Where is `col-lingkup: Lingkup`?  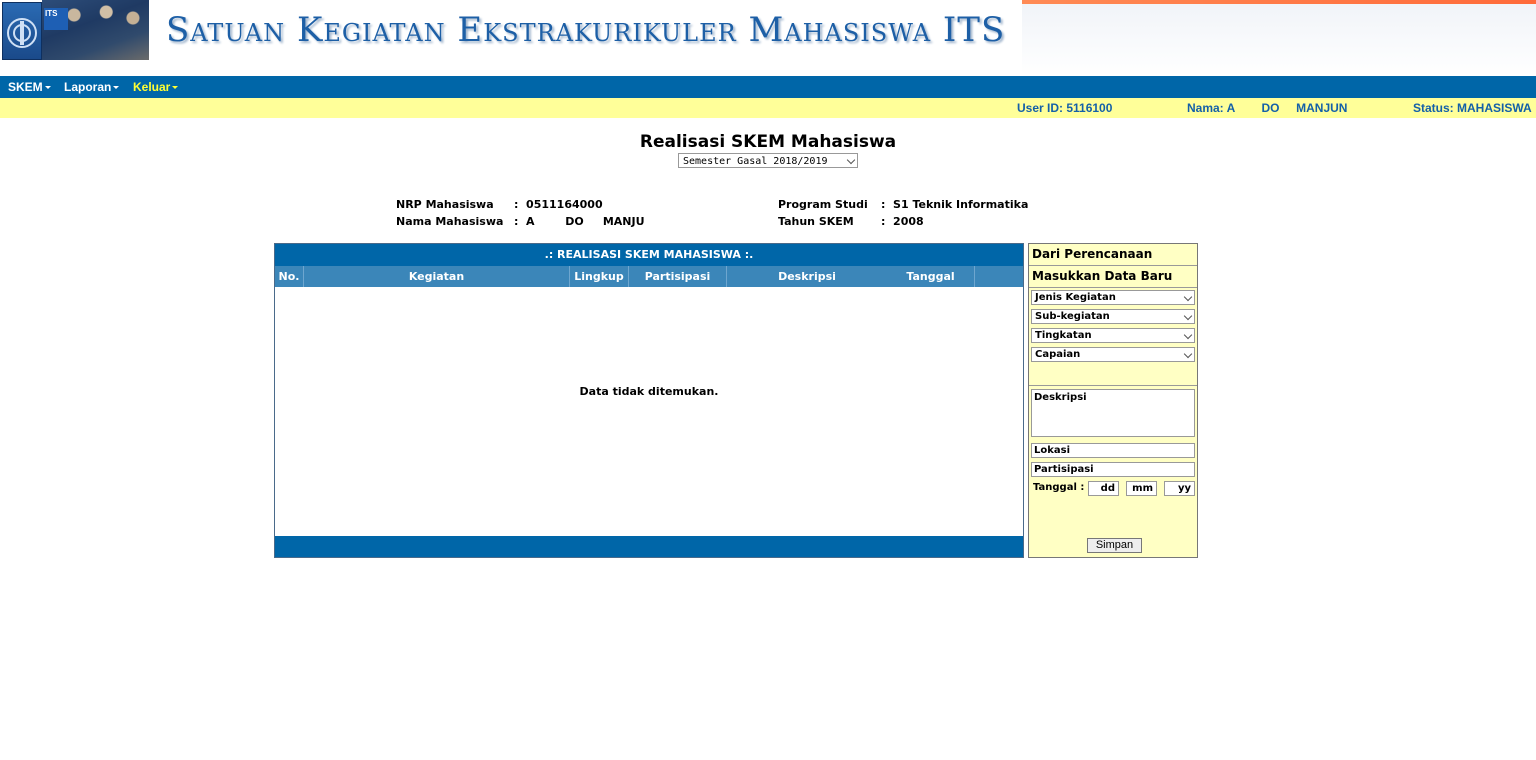 col-lingkup: Lingkup is located at coordinates (599, 276).